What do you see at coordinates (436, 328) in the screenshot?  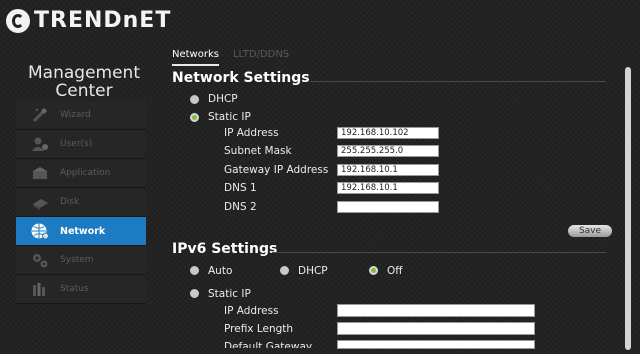 I see `prefix-length-field` at bounding box center [436, 328].